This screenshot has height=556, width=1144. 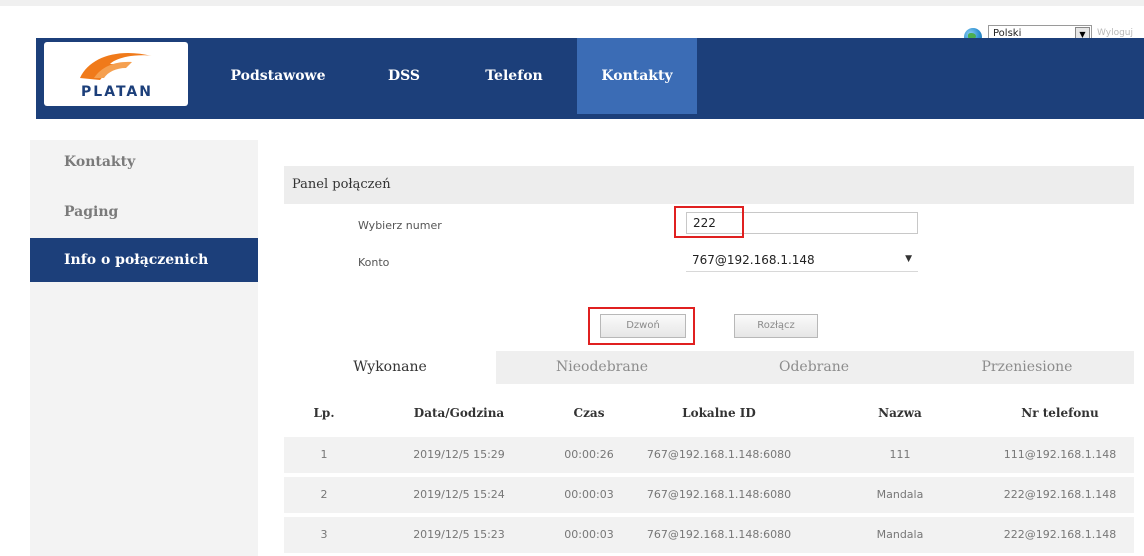 I want to click on nav-podstawowe: Podstawowe, so click(x=278, y=76).